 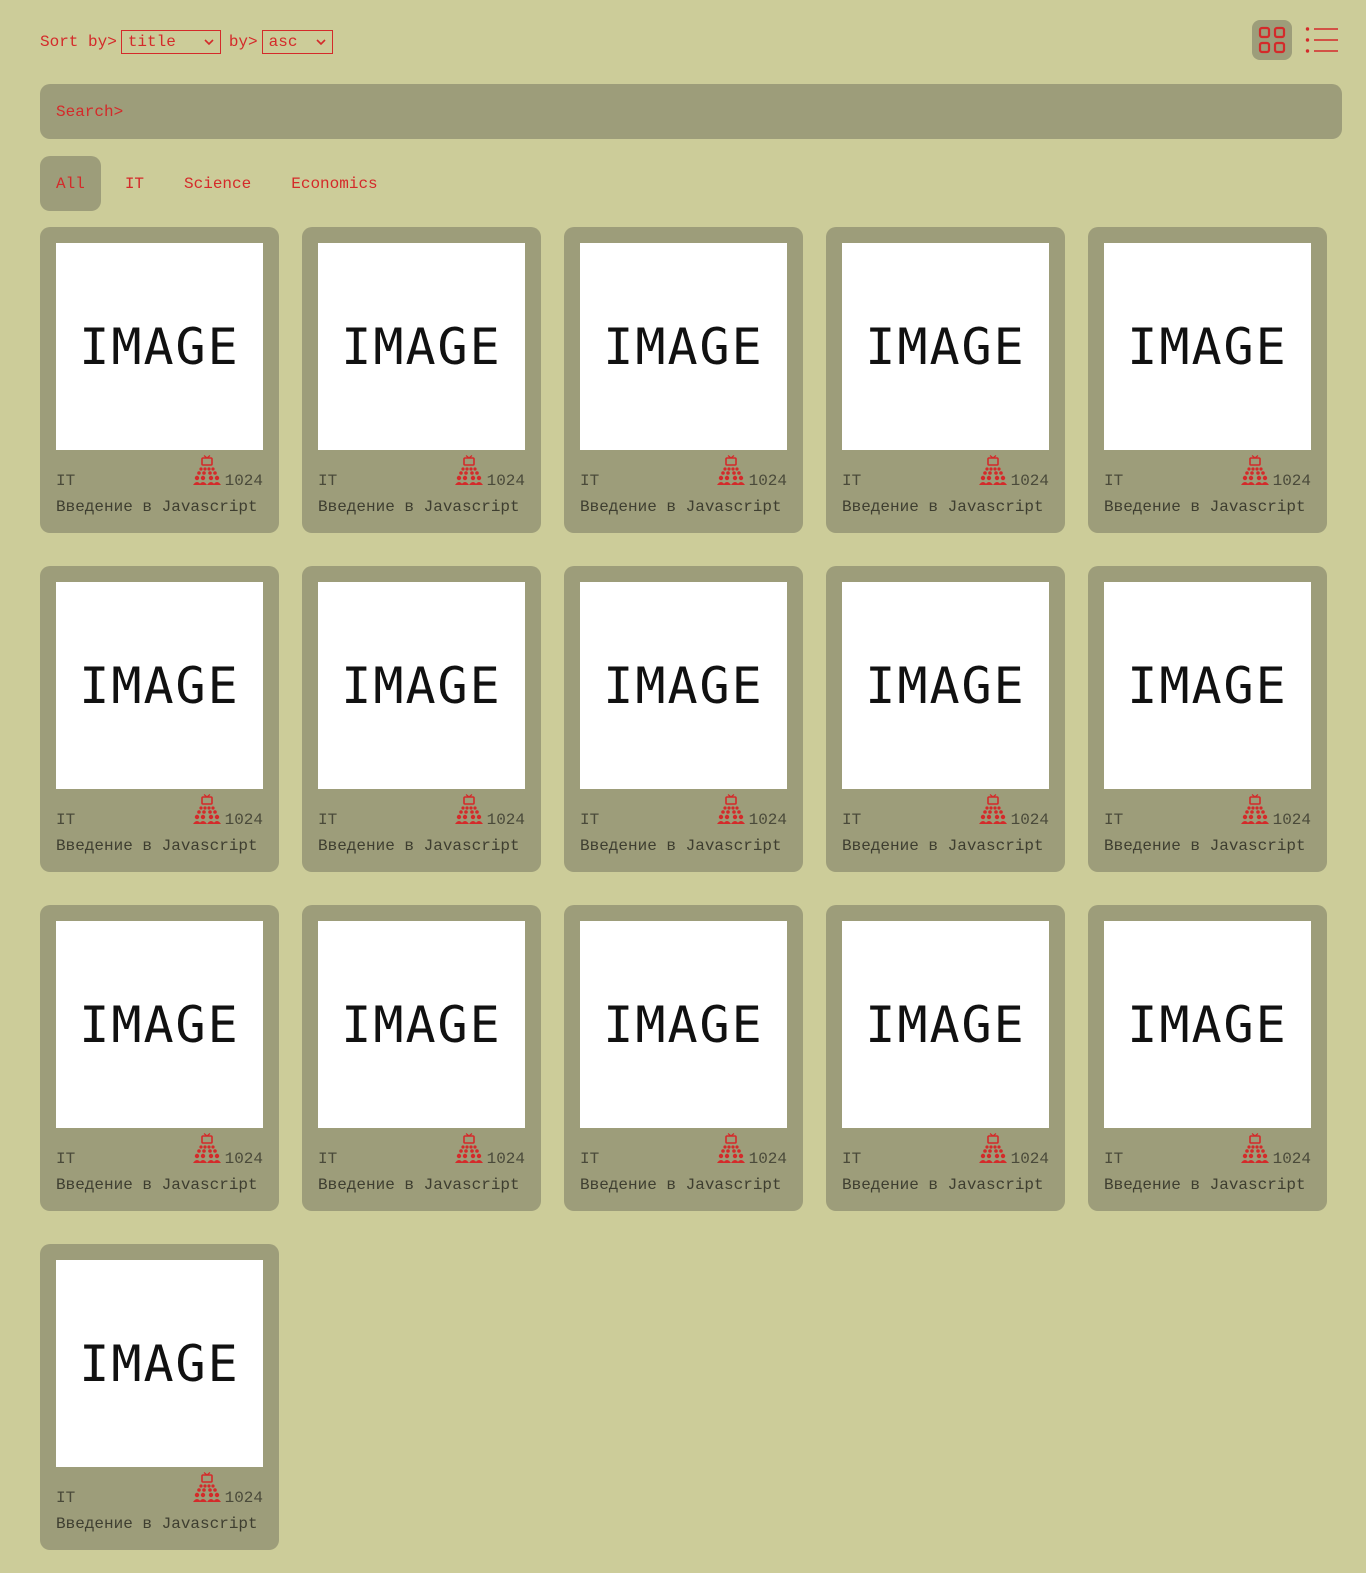 What do you see at coordinates (70, 183) in the screenshot?
I see `tab-all: All` at bounding box center [70, 183].